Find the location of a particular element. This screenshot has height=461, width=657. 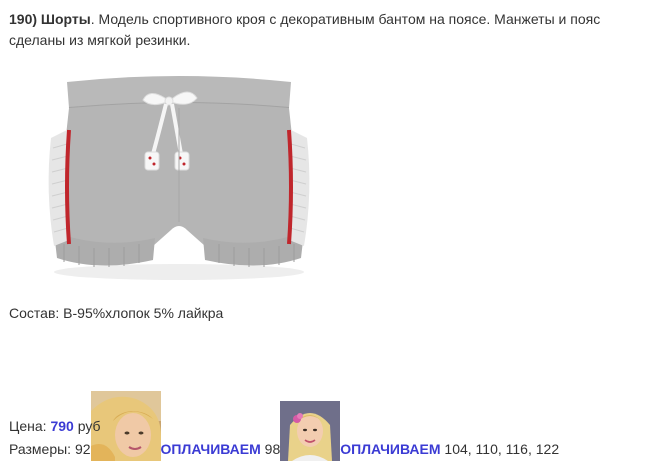

sizes-rest: 104, 110, 116, 122 is located at coordinates (500, 449).